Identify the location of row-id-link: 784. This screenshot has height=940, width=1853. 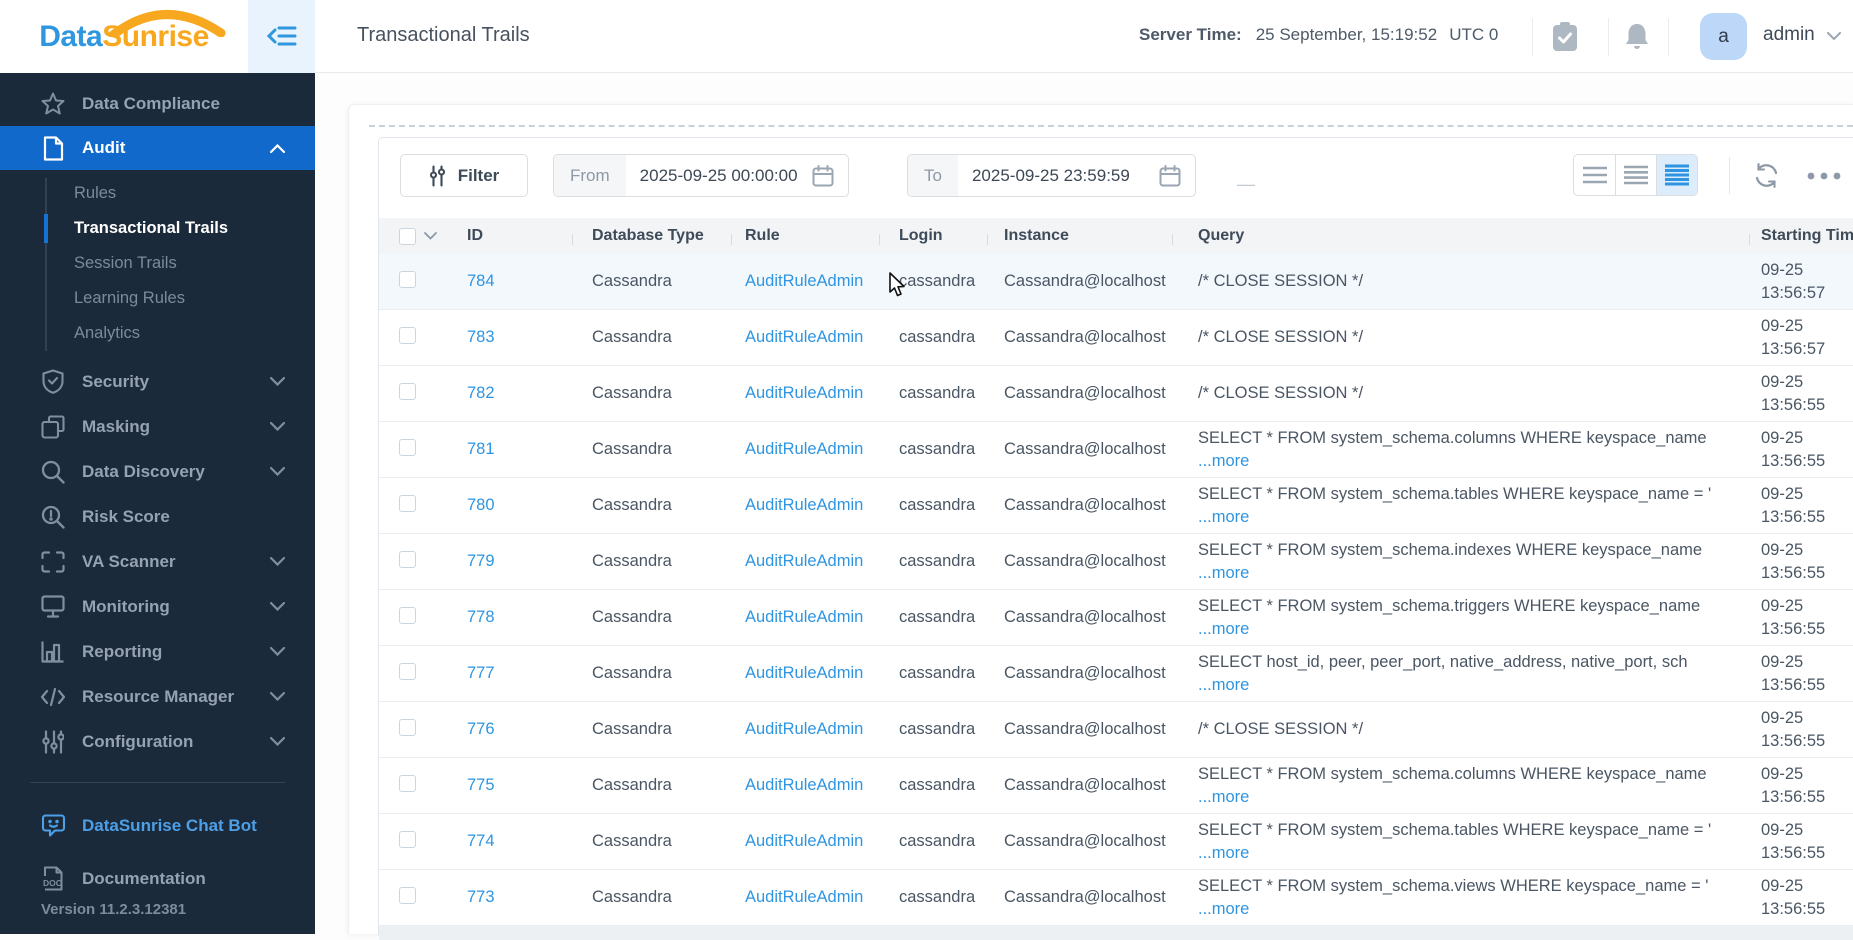
(514, 281).